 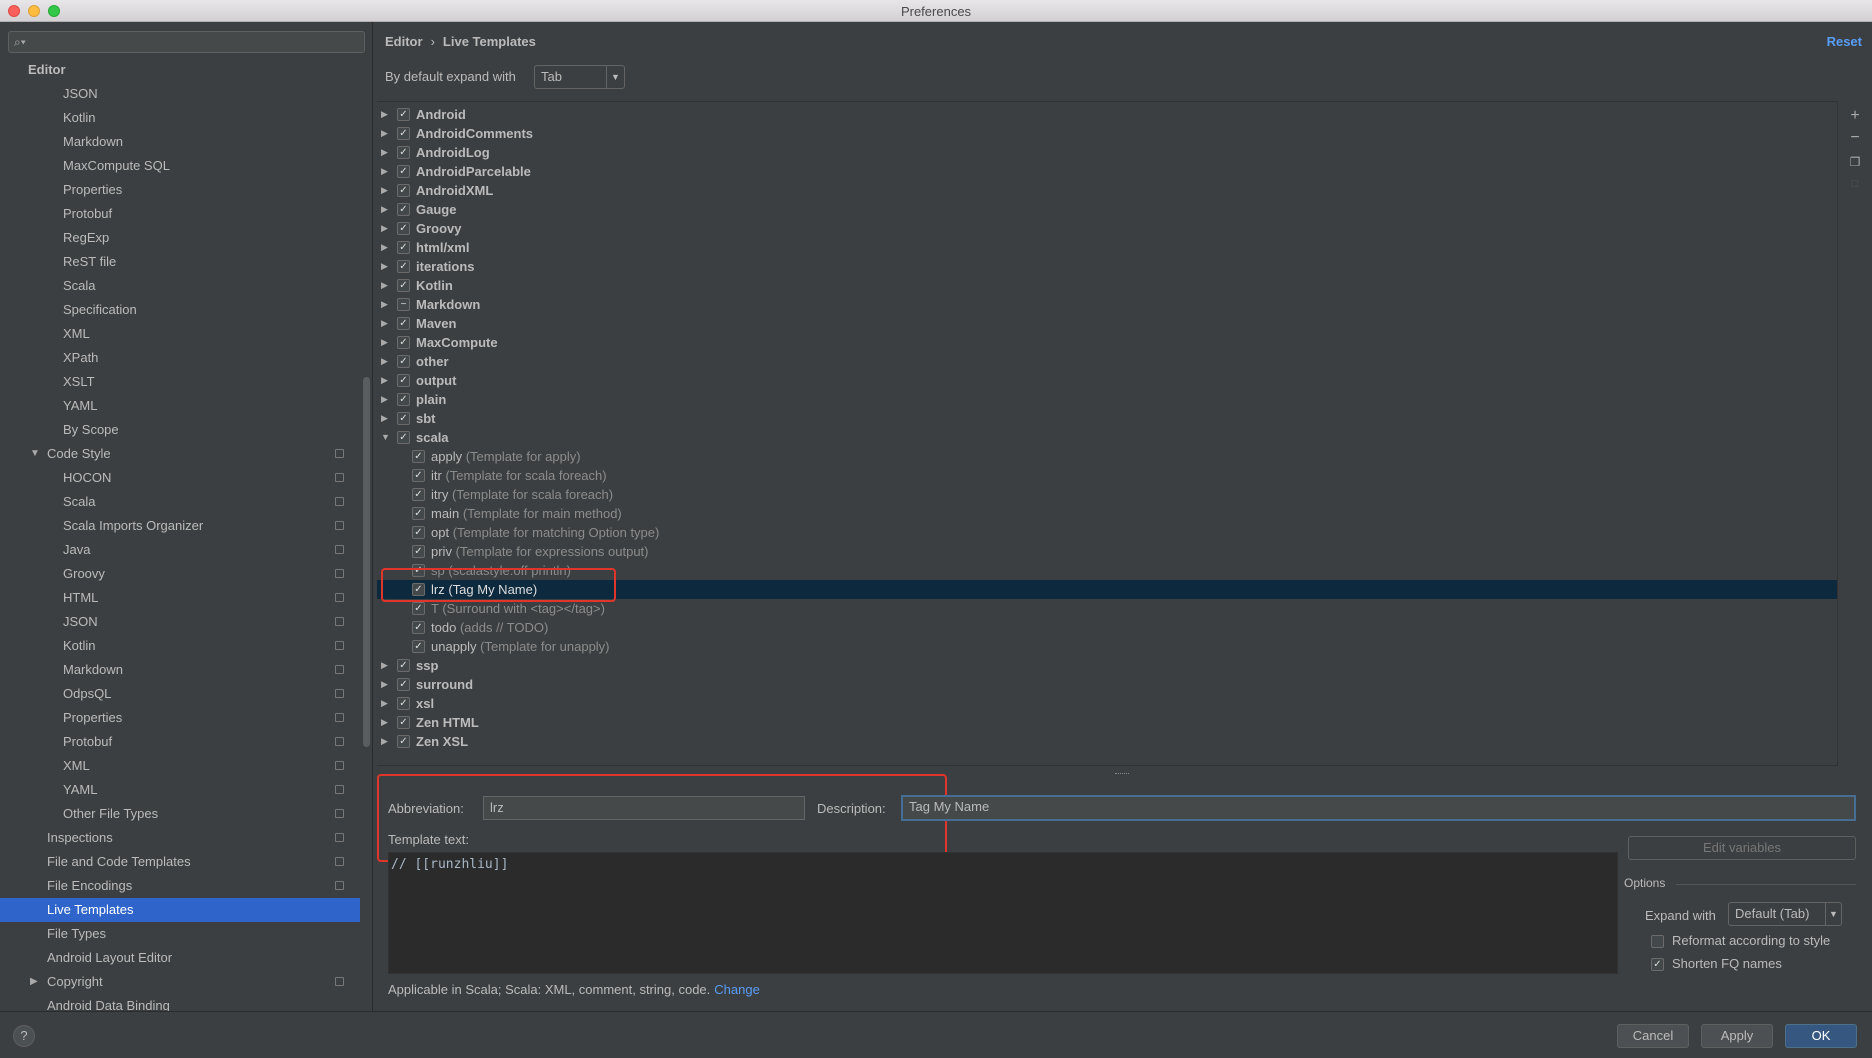 What do you see at coordinates (180, 454) in the screenshot?
I see `sidebar-item: ▼ Code Style` at bounding box center [180, 454].